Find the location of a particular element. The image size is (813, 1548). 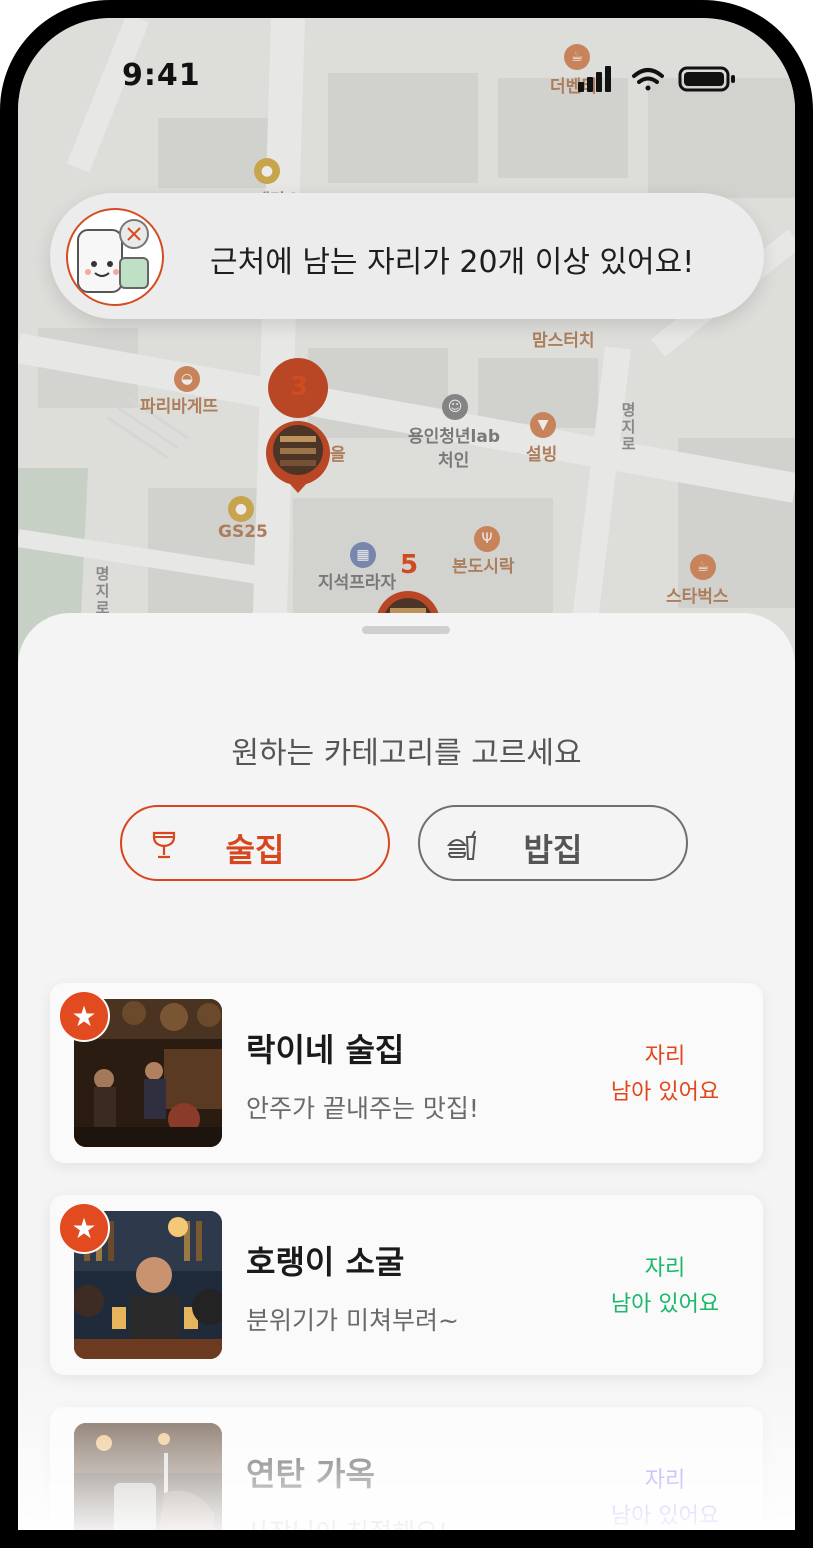

nearby-seats-banner: 근처에 남는 자리가 20개 이상 있어요! is located at coordinates (407, 256).